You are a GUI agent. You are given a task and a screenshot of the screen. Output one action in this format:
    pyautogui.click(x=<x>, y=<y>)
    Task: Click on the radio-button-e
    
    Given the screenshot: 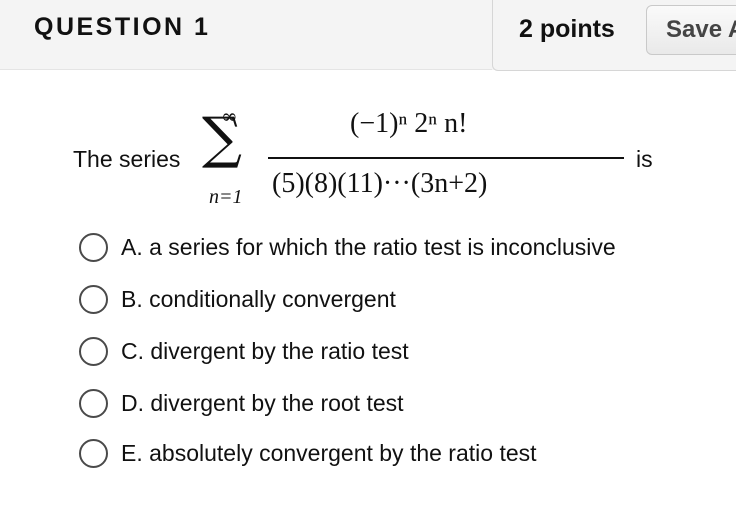 What is the action you would take?
    pyautogui.click(x=93, y=453)
    